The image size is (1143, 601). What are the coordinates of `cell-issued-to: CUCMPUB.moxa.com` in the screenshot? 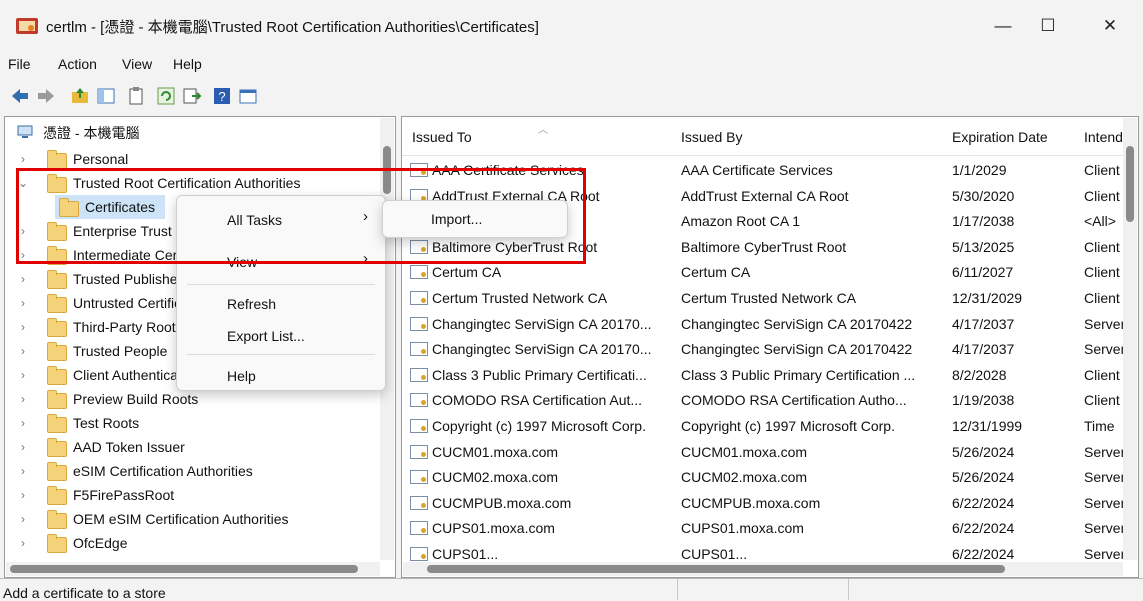 It's located at (502, 502).